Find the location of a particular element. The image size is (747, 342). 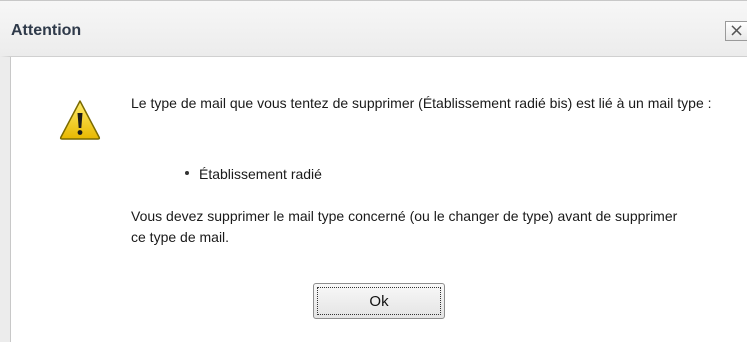

ok-button: Ok is located at coordinates (379, 301).